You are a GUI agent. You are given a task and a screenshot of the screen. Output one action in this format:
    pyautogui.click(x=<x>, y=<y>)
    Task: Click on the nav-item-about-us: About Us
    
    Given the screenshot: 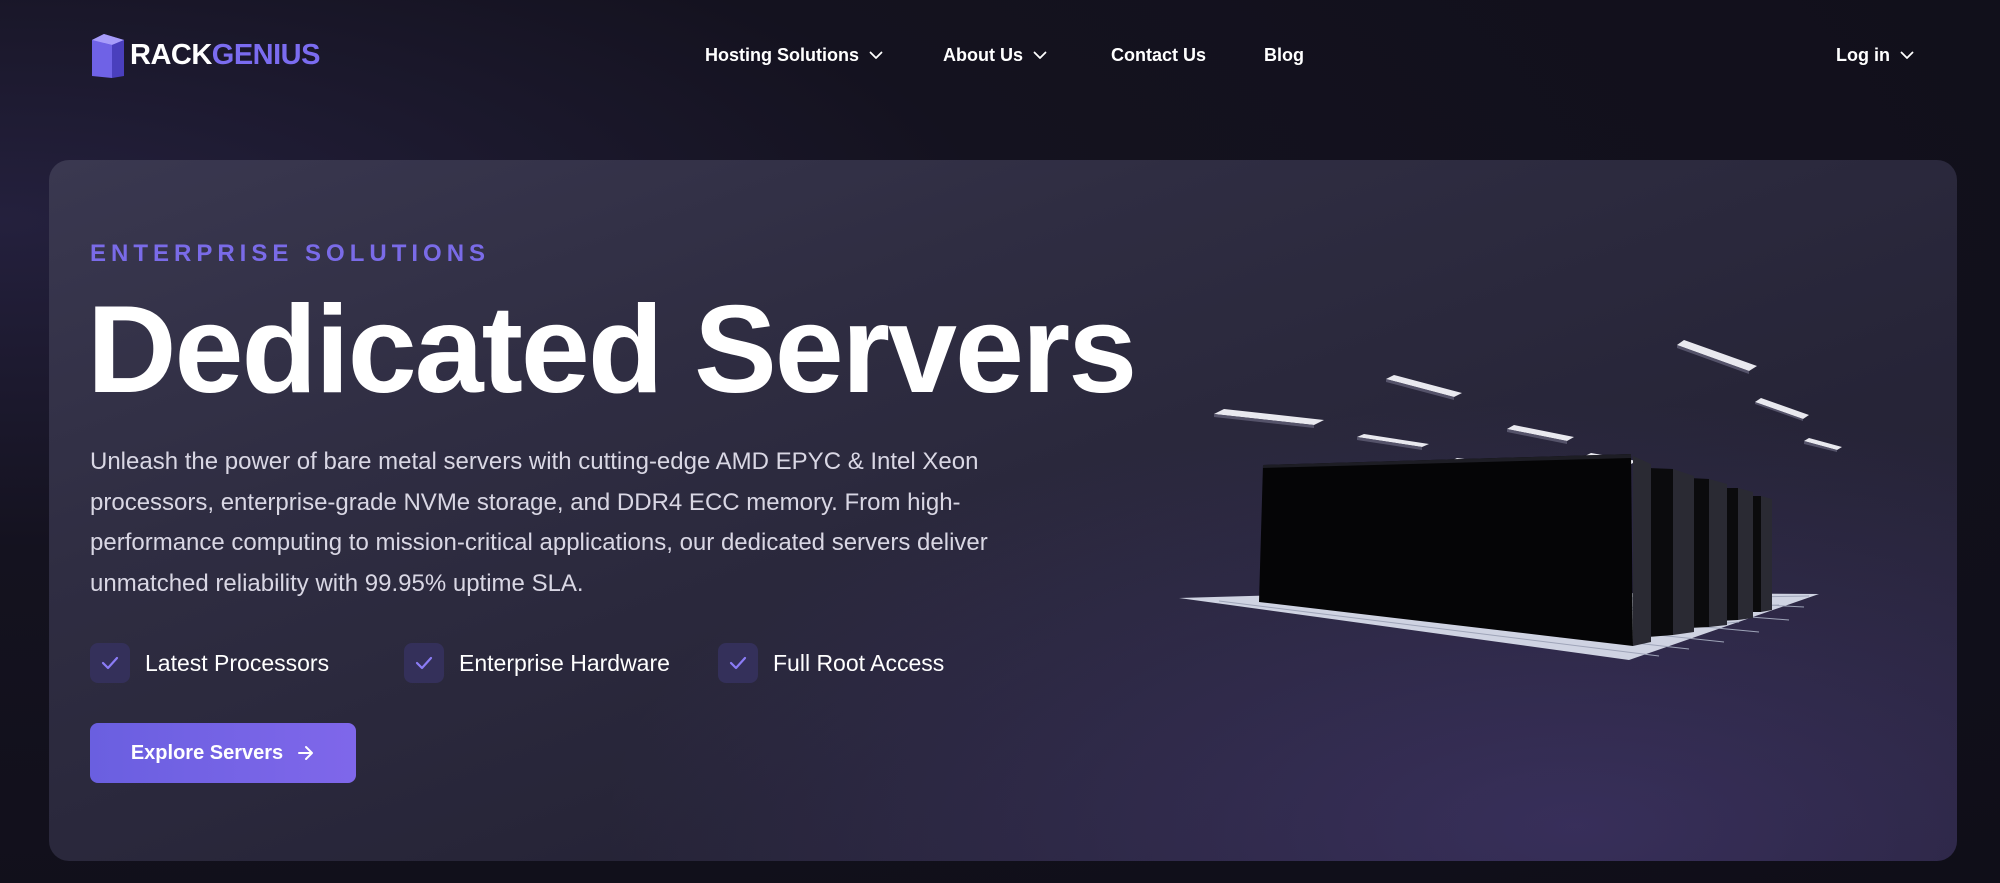 What is the action you would take?
    pyautogui.click(x=995, y=55)
    